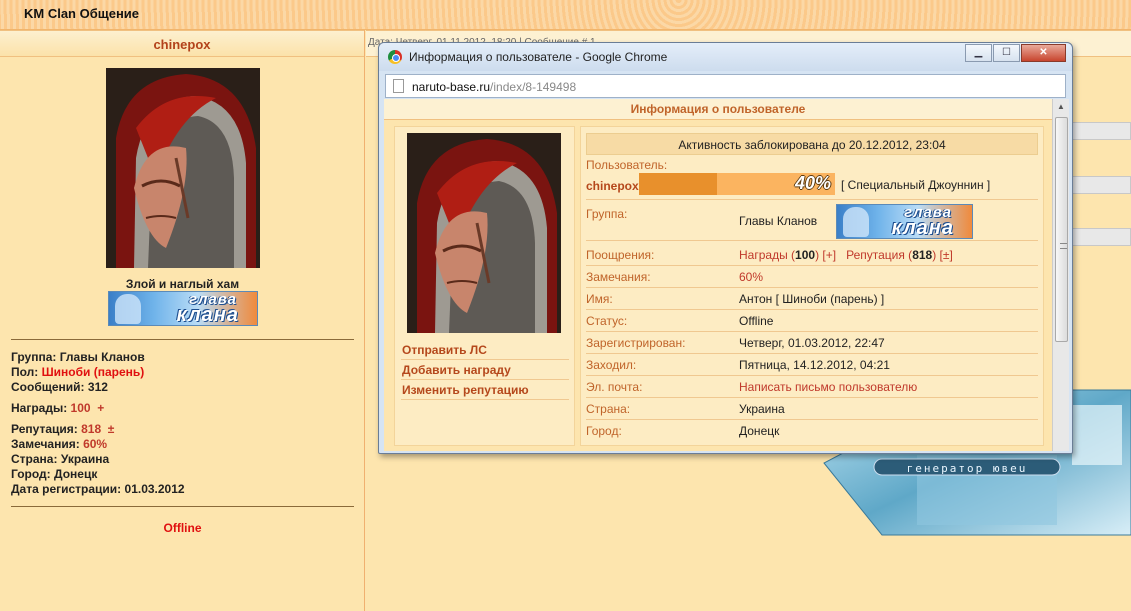  What do you see at coordinates (759, 431) in the screenshot?
I see `city-value: Донецк` at bounding box center [759, 431].